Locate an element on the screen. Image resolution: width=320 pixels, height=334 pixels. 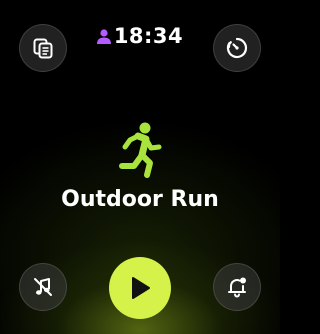
pages-button is located at coordinates (43, 48).